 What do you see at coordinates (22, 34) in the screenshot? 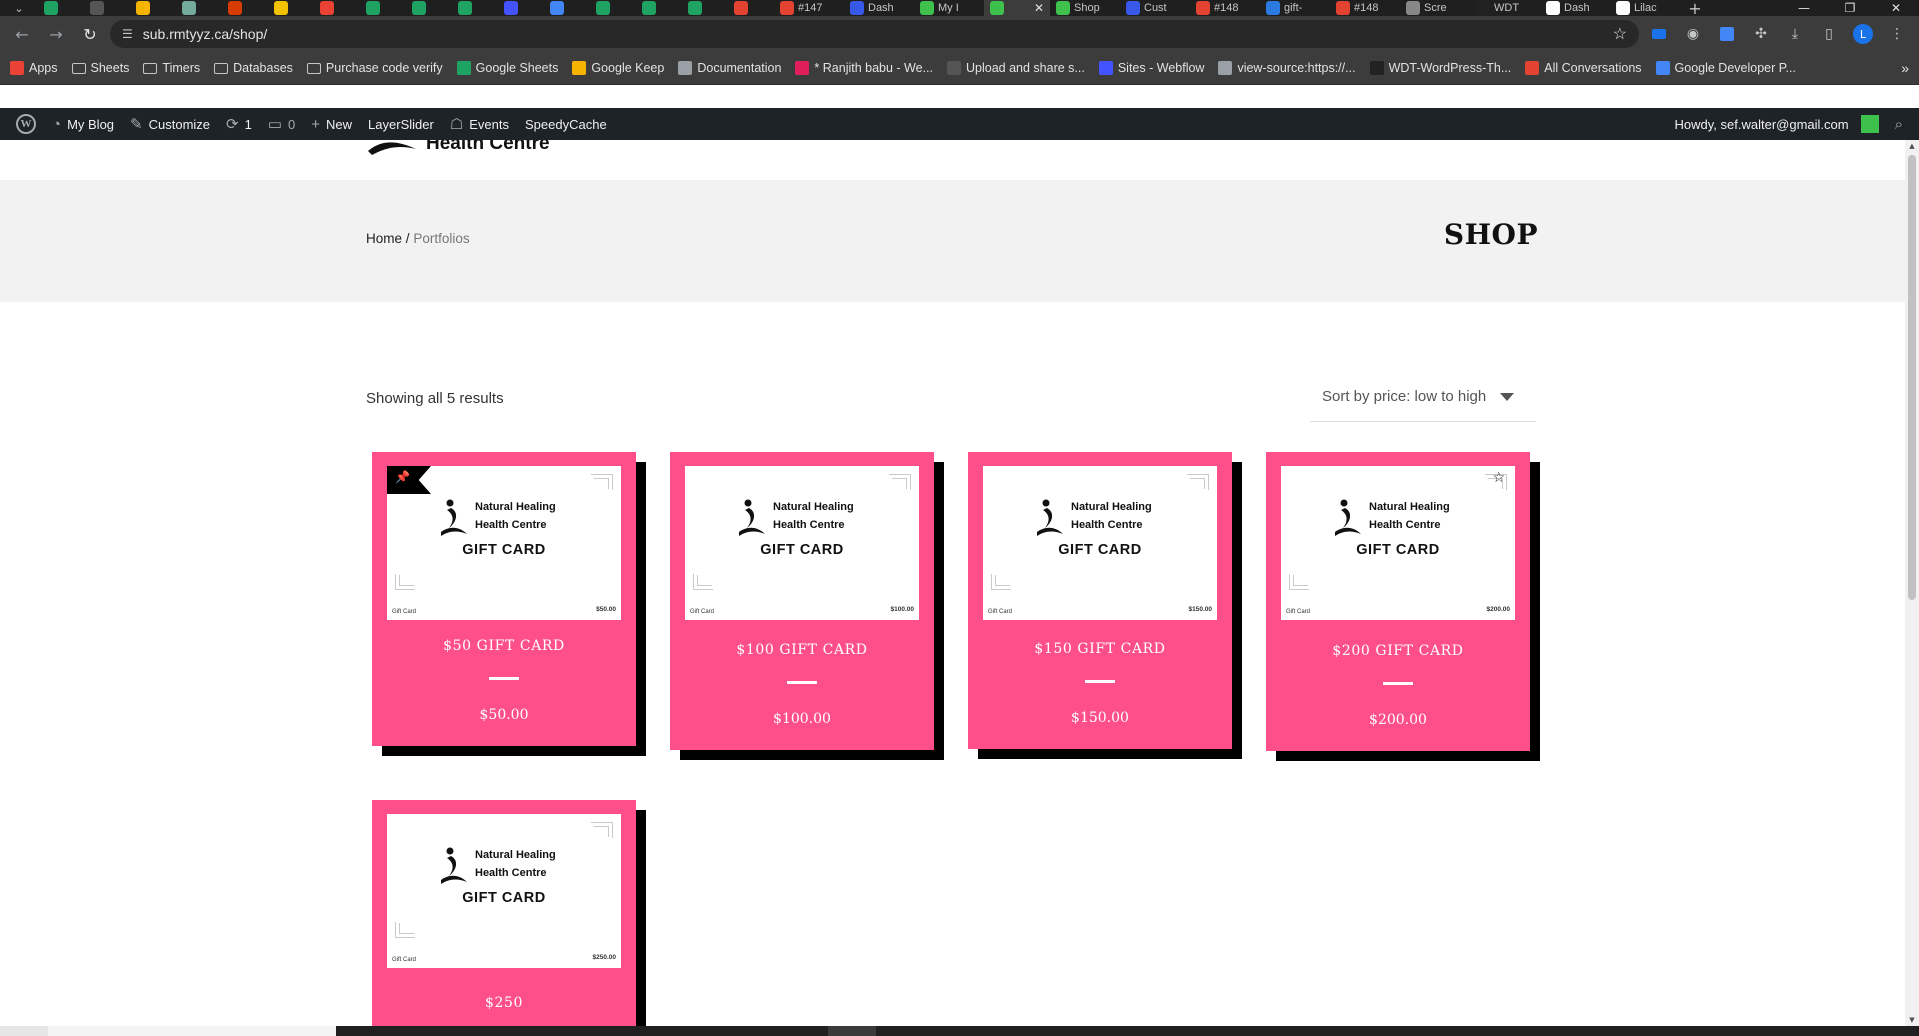
I see `back-icon: ←` at bounding box center [22, 34].